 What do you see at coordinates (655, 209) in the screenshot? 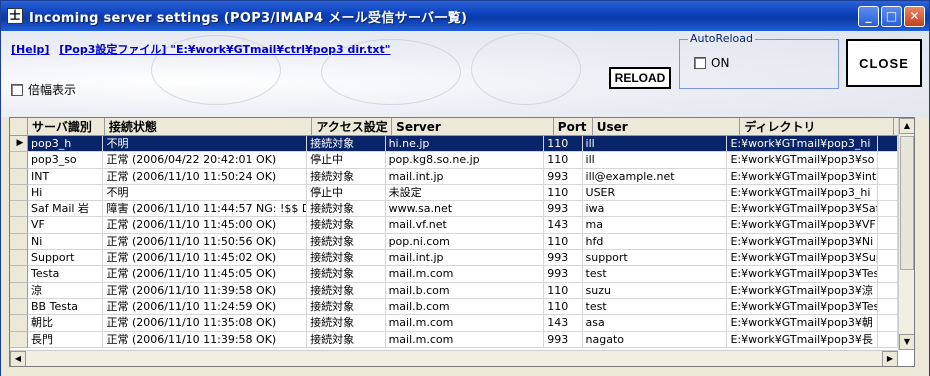
I see `cell-user: iwa` at bounding box center [655, 209].